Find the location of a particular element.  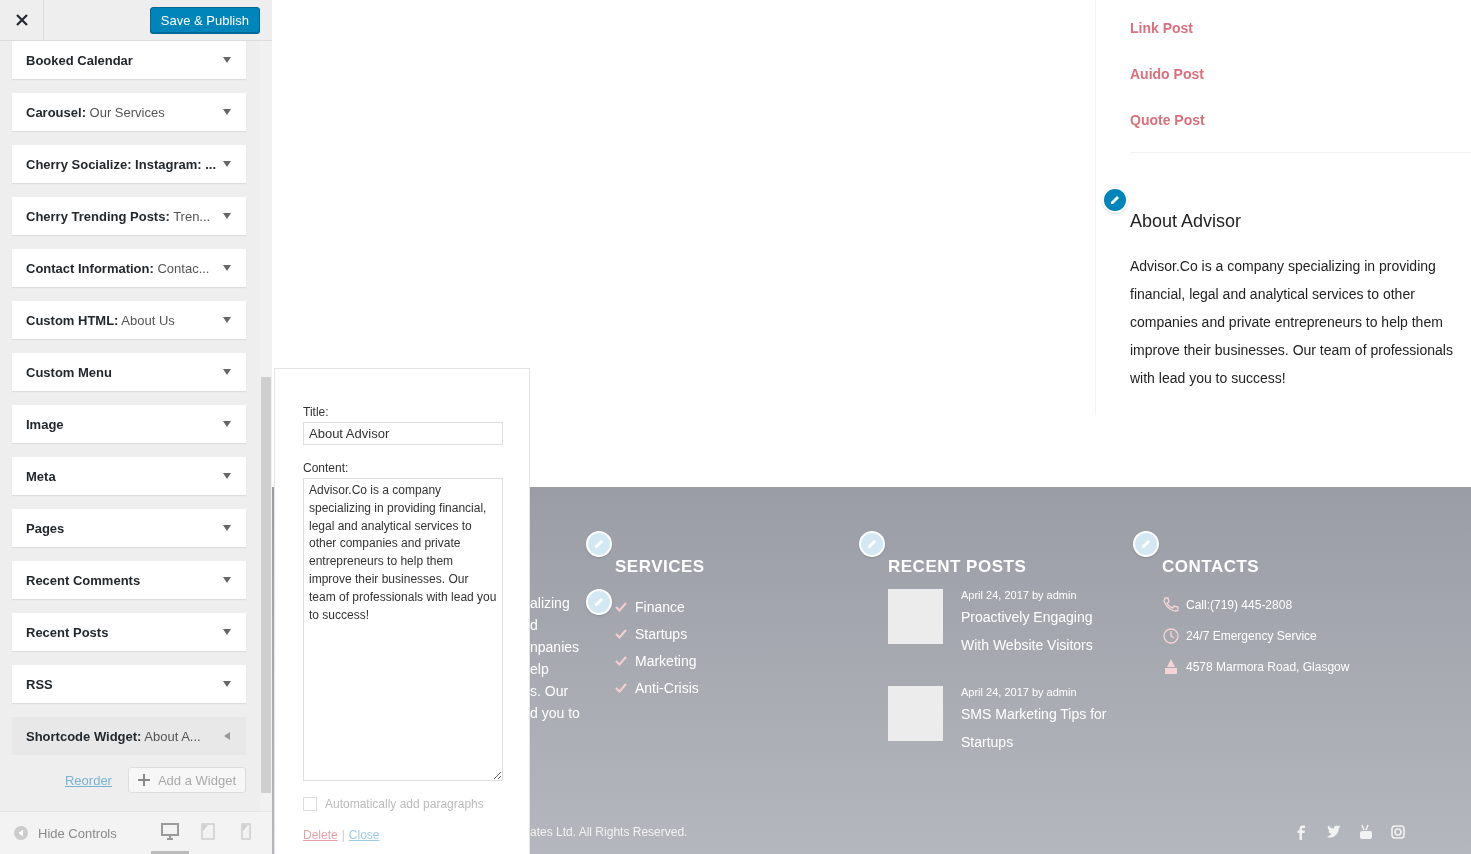

contact-text: 24/7 Emergency Service is located at coordinates (1251, 635).